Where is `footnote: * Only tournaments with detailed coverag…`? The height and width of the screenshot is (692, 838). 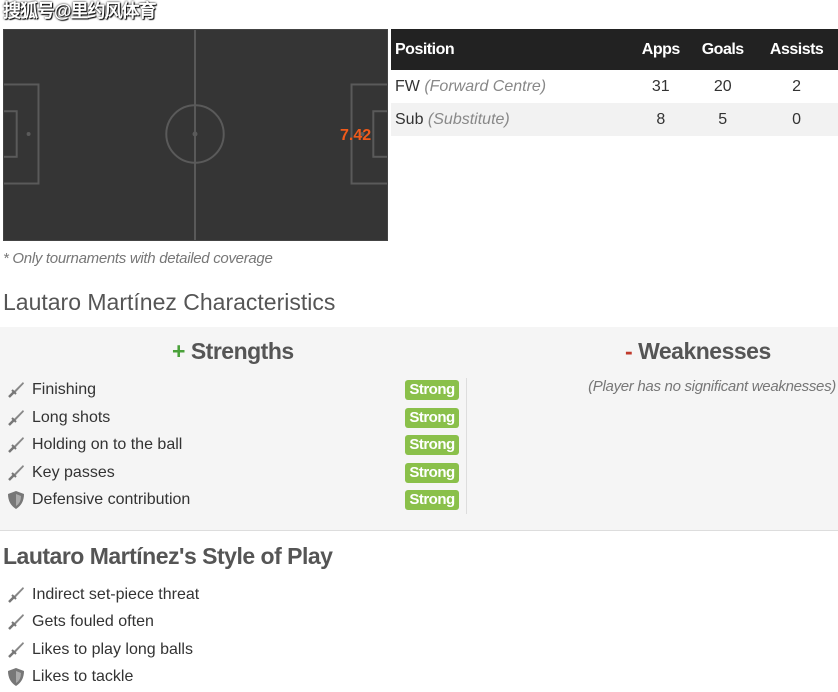 footnote: * Only tournaments with detailed coverag… is located at coordinates (138, 258).